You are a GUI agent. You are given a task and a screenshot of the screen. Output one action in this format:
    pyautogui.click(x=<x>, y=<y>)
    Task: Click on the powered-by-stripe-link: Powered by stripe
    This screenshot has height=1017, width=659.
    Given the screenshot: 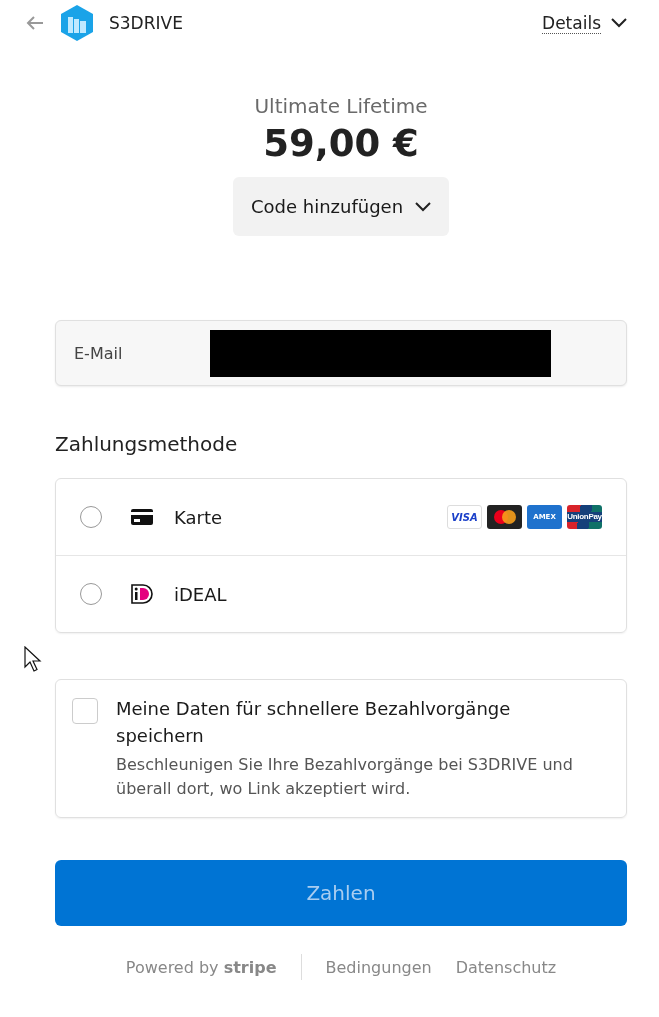 What is the action you would take?
    pyautogui.click(x=201, y=967)
    